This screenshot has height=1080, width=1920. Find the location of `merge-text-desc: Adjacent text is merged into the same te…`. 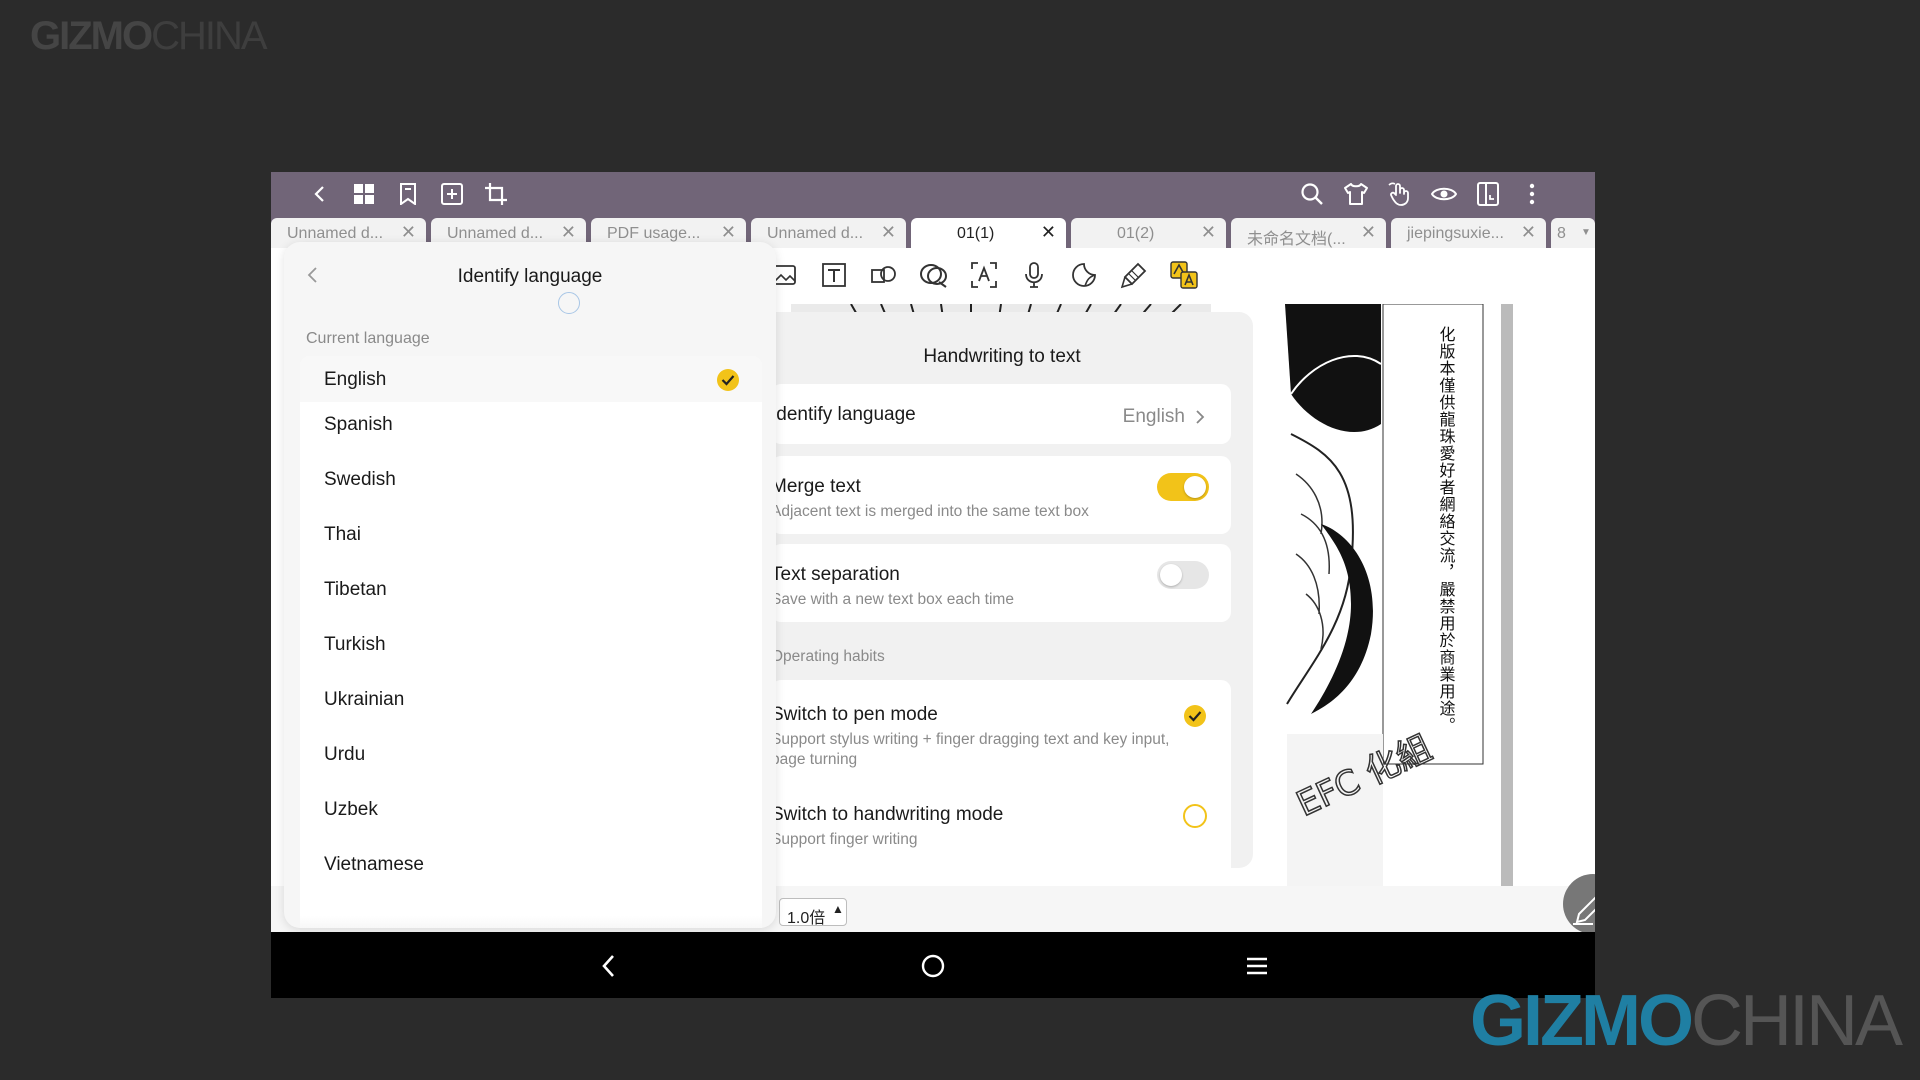

merge-text-desc: Adjacent text is merged into the same te… is located at coordinates (930, 511).